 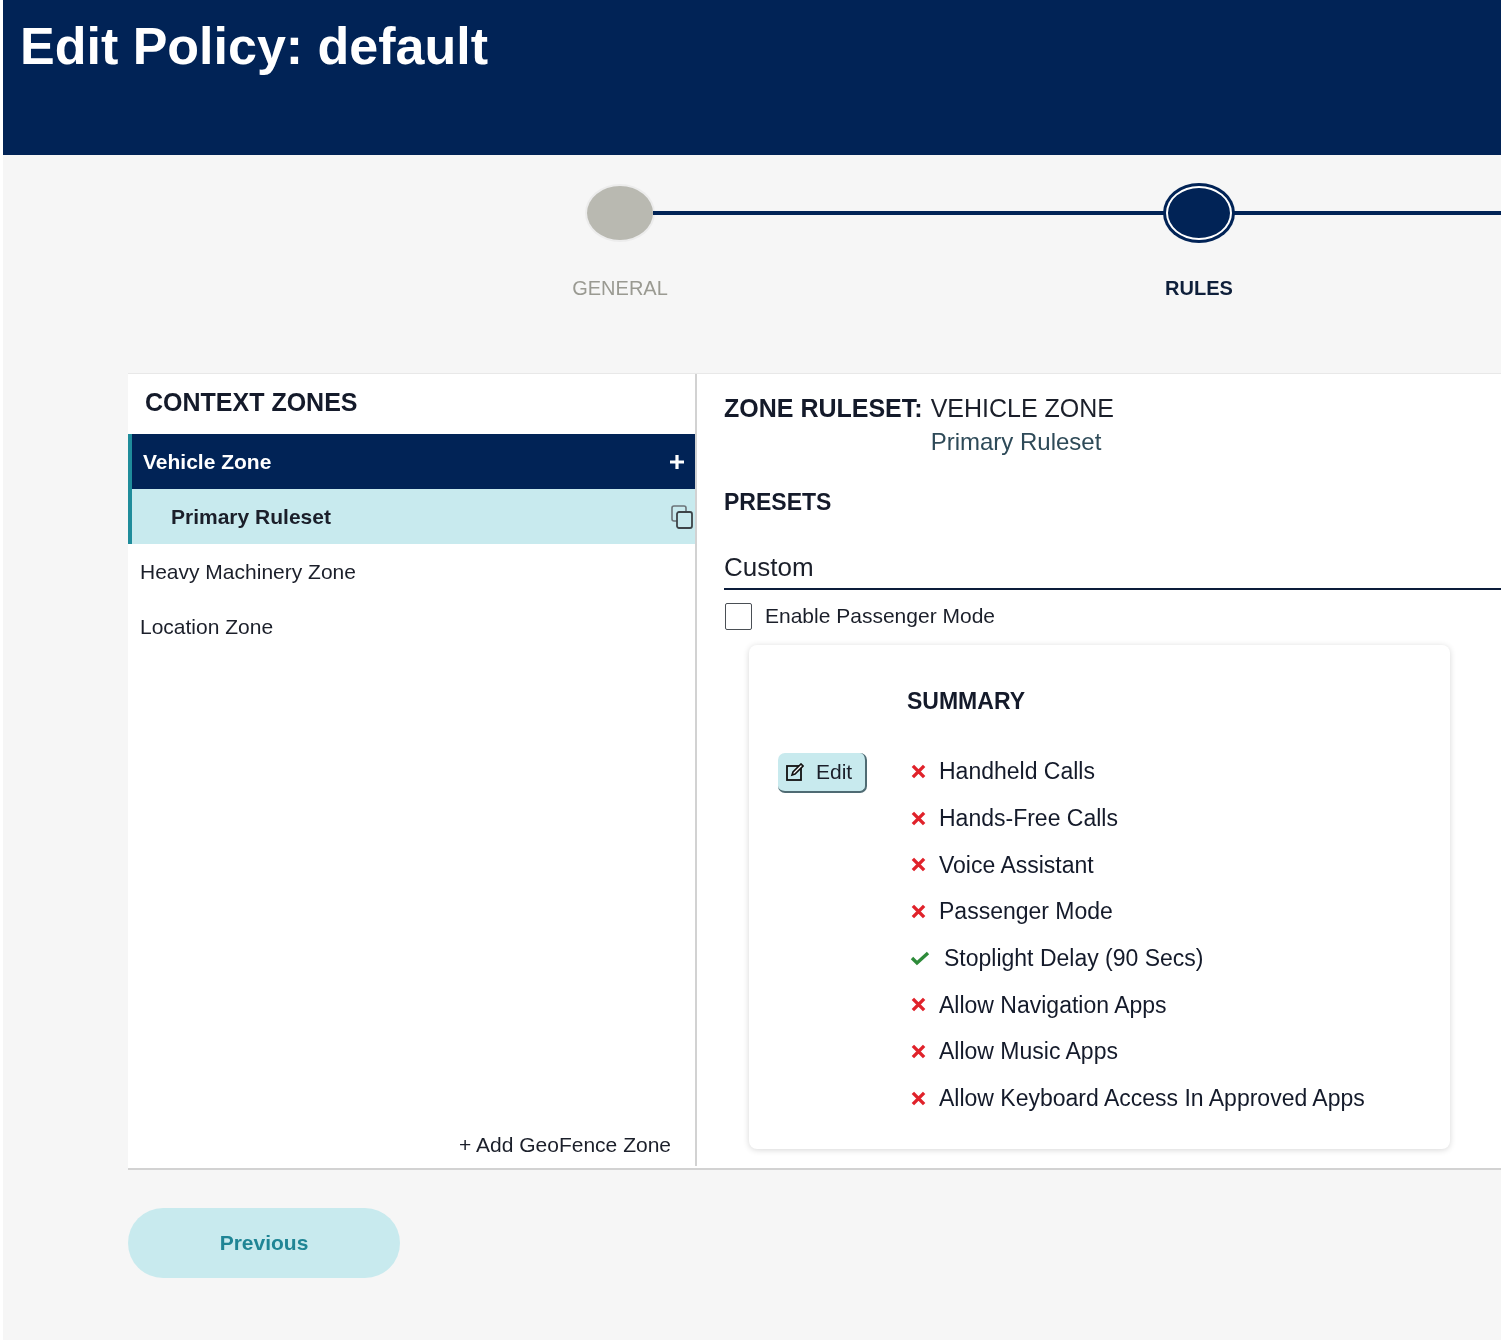 What do you see at coordinates (677, 461) in the screenshot?
I see `plus-icon` at bounding box center [677, 461].